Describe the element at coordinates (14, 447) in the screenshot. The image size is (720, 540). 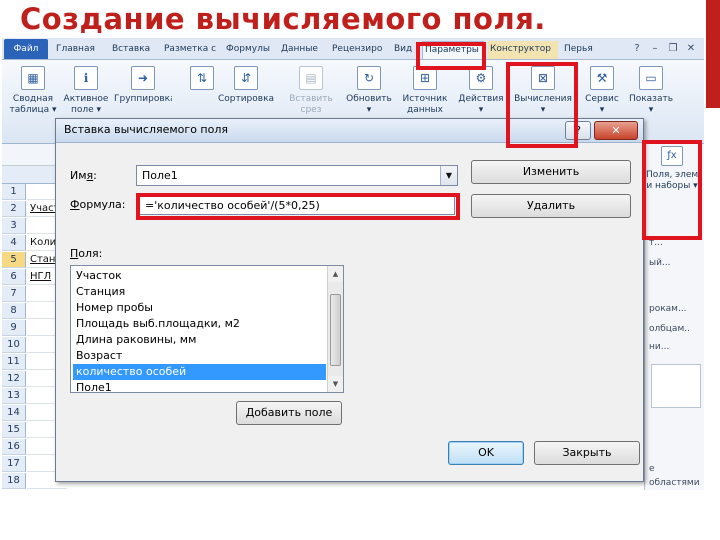
I see `row-header: 16` at that location.